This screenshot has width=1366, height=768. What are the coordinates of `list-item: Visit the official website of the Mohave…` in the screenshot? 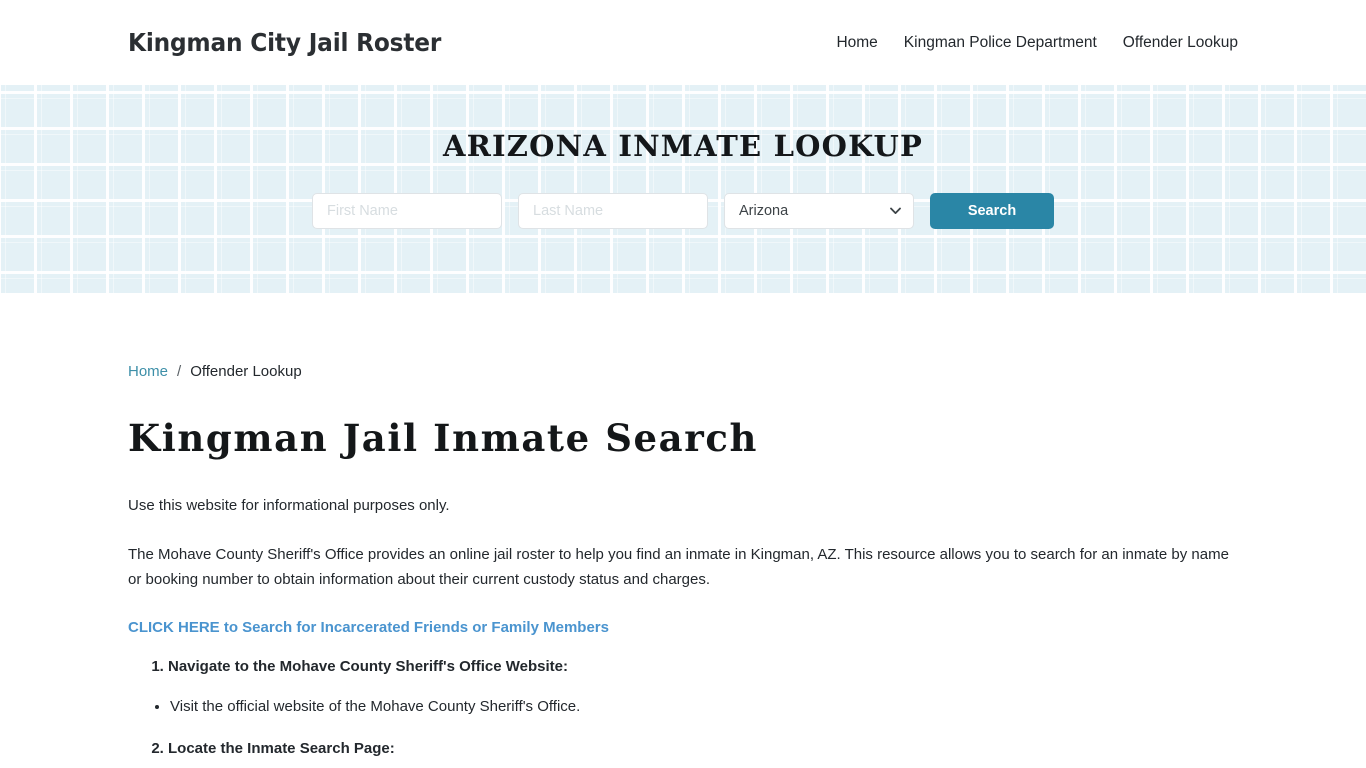 It's located at (704, 707).